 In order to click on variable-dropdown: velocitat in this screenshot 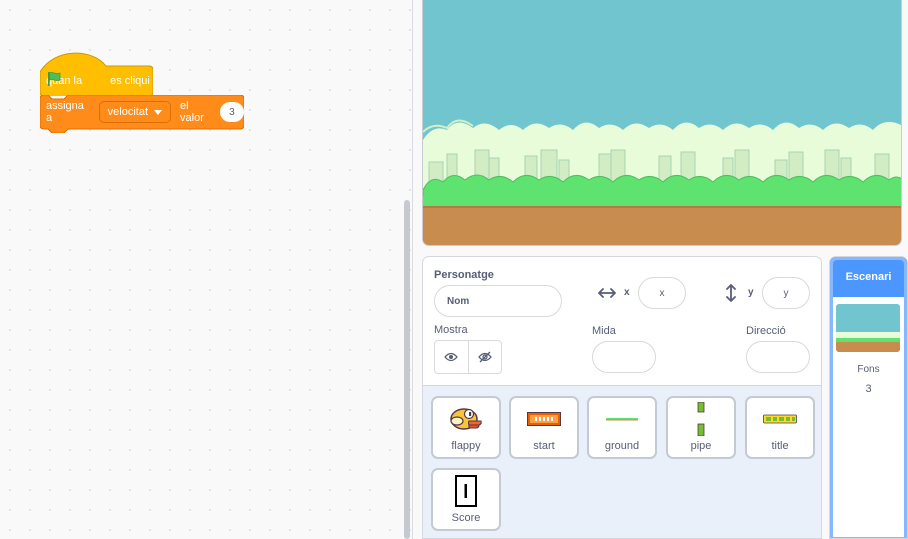, I will do `click(135, 112)`.